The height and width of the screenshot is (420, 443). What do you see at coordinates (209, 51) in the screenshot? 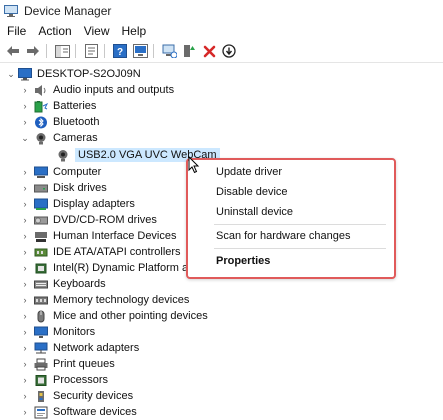
I see `uninstall-icon` at bounding box center [209, 51].